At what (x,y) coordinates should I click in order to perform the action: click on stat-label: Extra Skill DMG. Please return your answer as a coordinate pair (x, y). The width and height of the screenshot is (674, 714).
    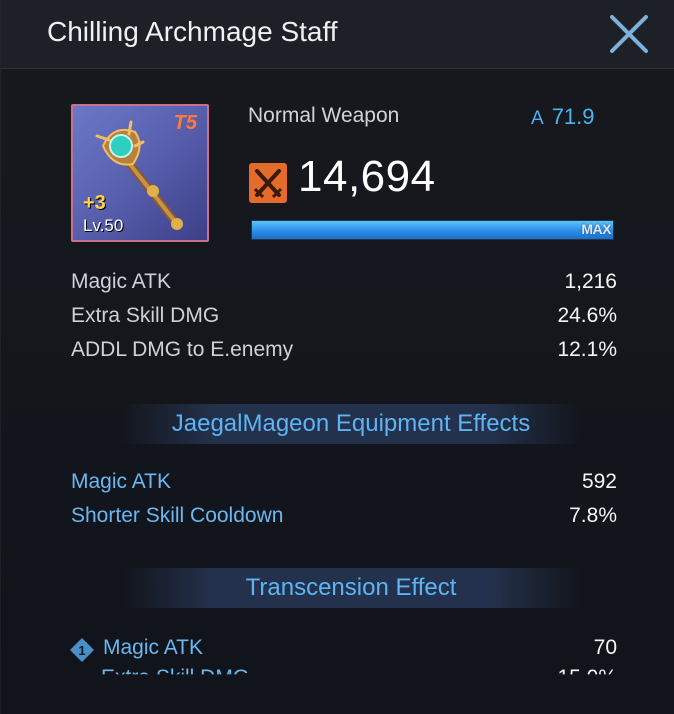
    Looking at the image, I should click on (145, 315).